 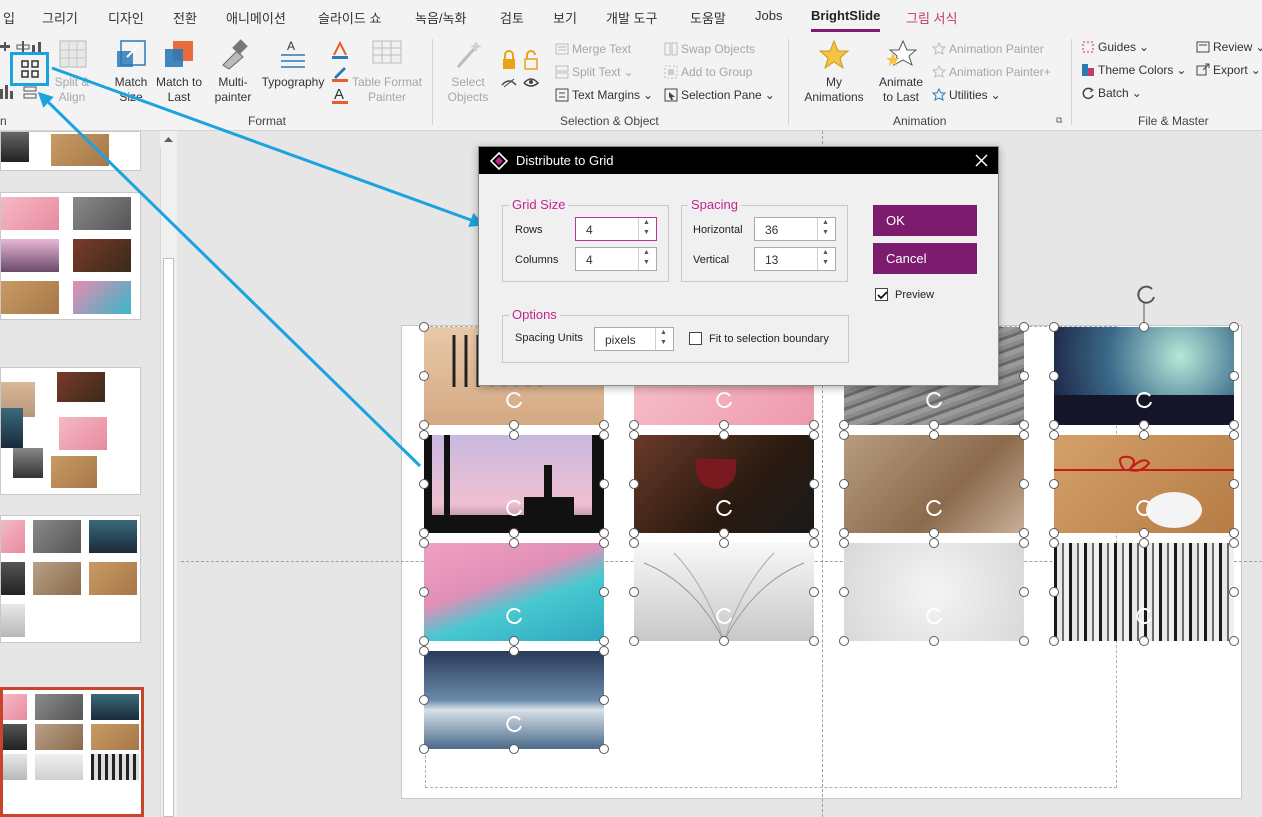 I want to click on horizontal-spin-arrows: ▲ ▼, so click(x=826, y=229).